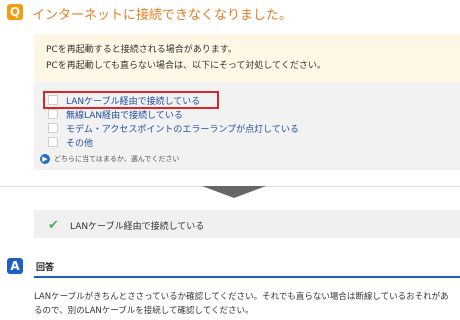 The width and height of the screenshot is (460, 320). I want to click on option-modem-error-lamp: モデム・アクセスポイントのエラーランプが点灯している, so click(173, 128).